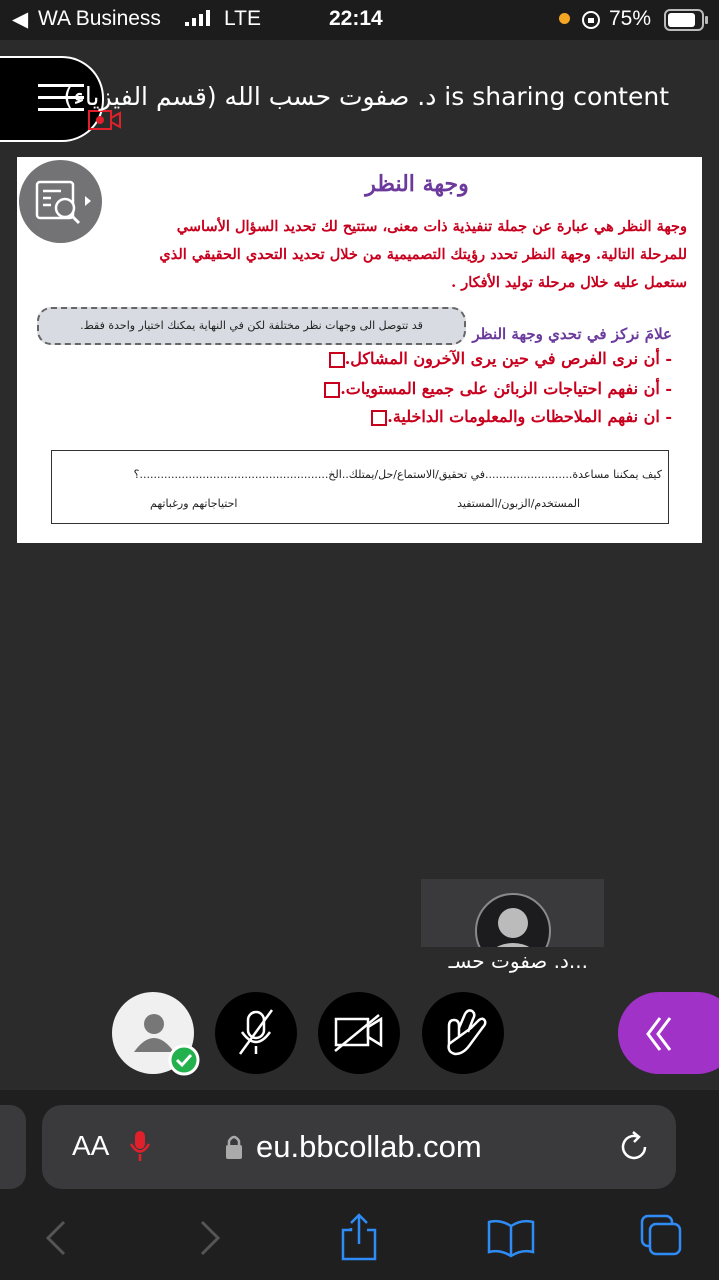 The height and width of the screenshot is (1280, 719). What do you see at coordinates (63, 202) in the screenshot?
I see `zoom-document-icon` at bounding box center [63, 202].